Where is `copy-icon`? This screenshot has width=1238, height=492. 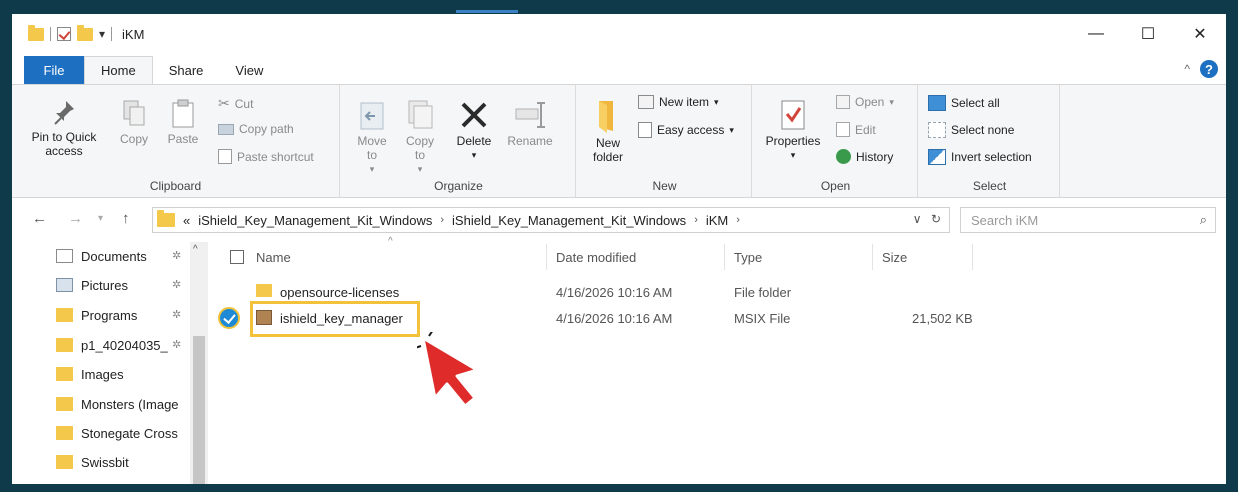
copy-icon is located at coordinates (134, 113).